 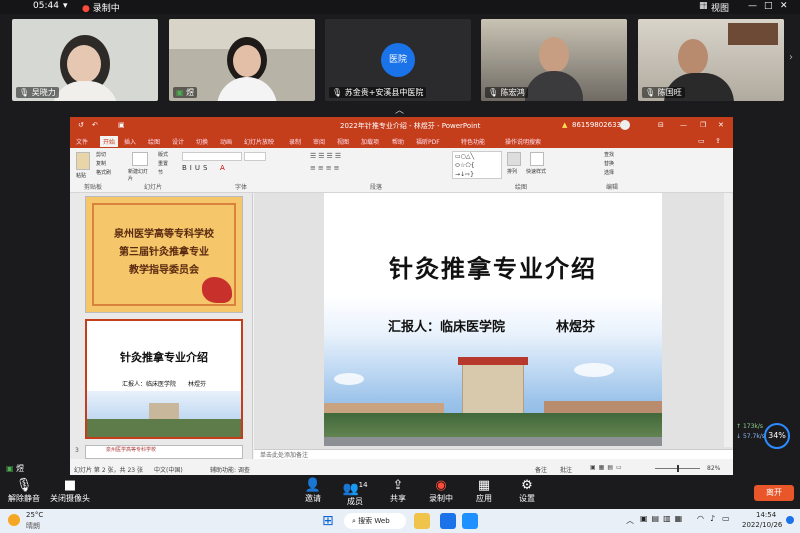 I want to click on font-style-buttons: BIUS, so click(x=196, y=168).